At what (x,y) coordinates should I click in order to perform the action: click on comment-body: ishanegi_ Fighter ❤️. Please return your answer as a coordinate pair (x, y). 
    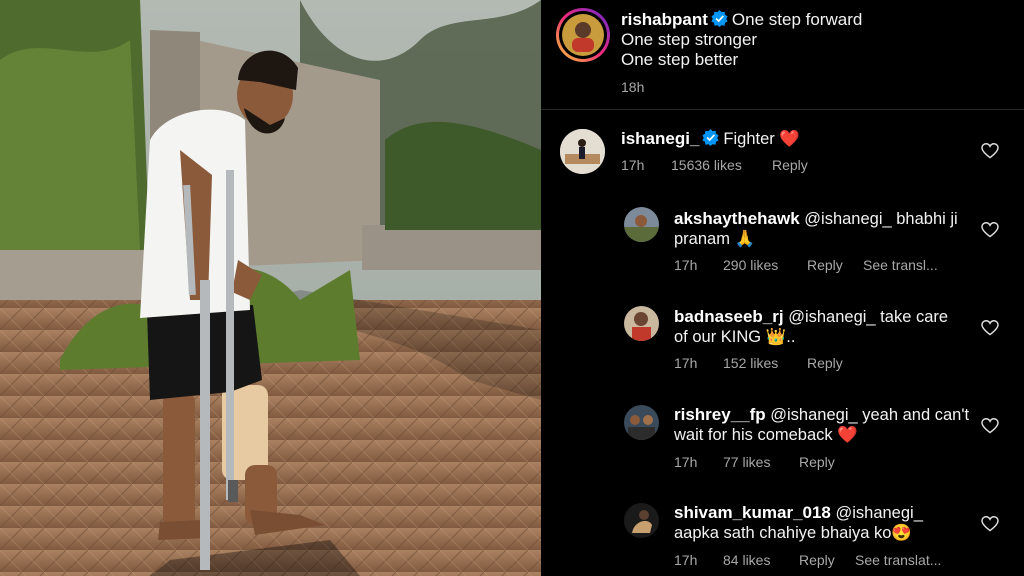
    Looking at the image, I should click on (710, 139).